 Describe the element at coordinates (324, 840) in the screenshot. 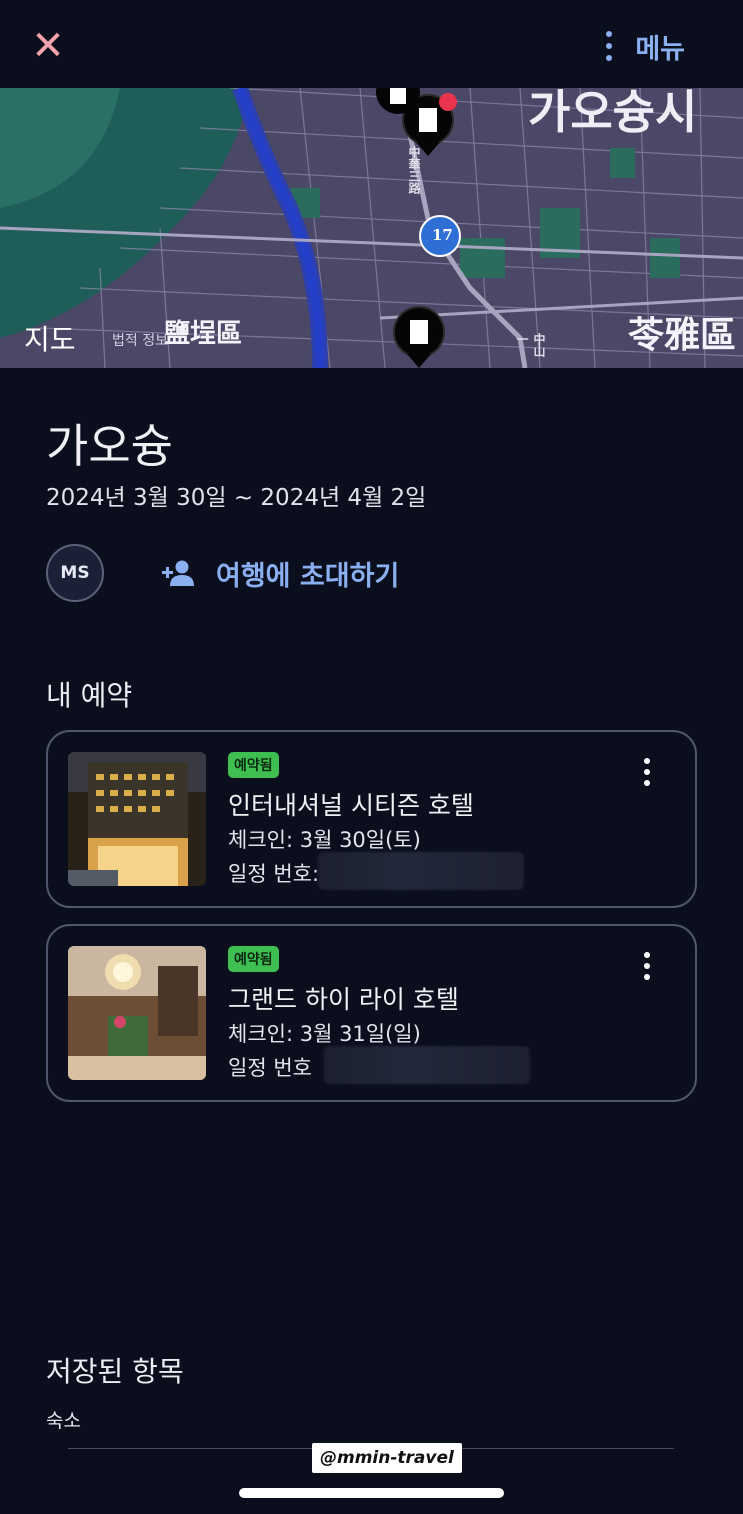

I see `checkin-date: 체크인: 3월 30일(토)` at that location.